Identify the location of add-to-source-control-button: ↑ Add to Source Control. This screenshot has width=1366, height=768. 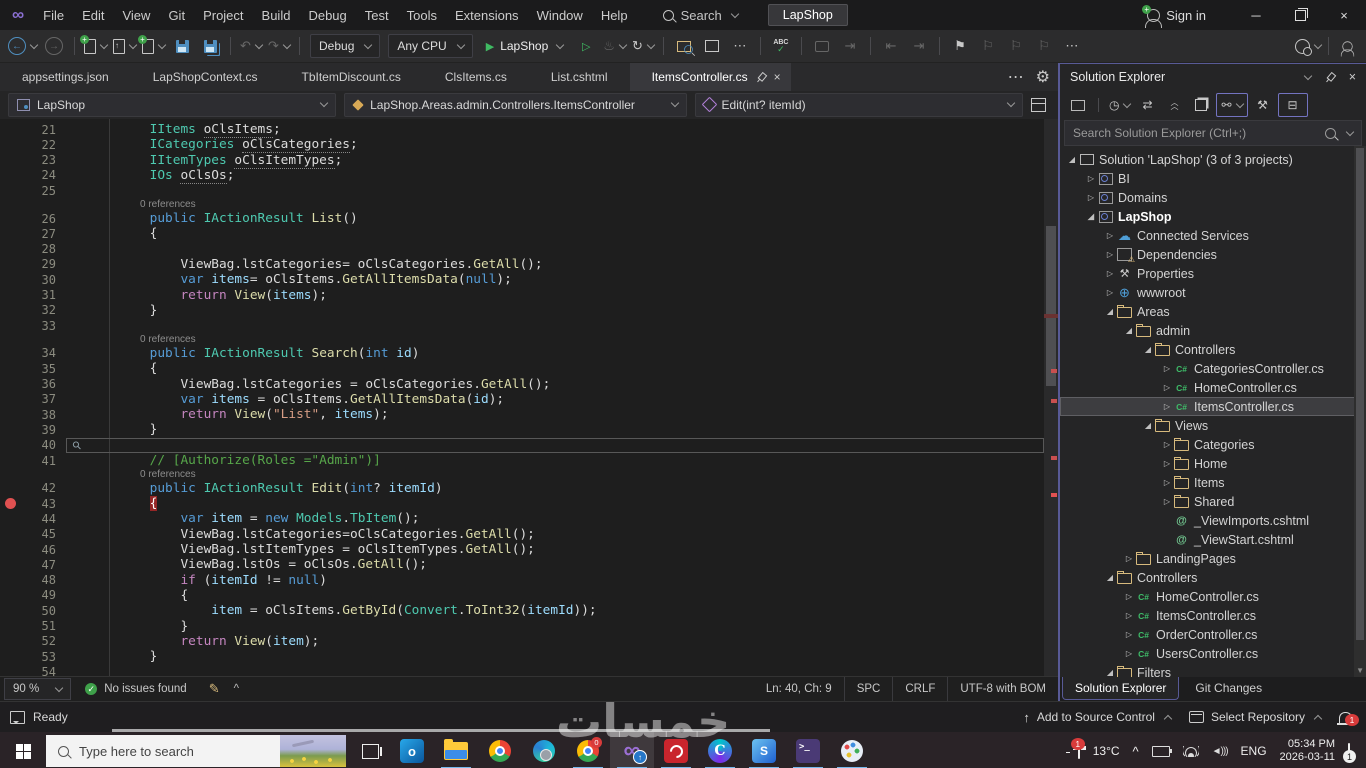
(1098, 717).